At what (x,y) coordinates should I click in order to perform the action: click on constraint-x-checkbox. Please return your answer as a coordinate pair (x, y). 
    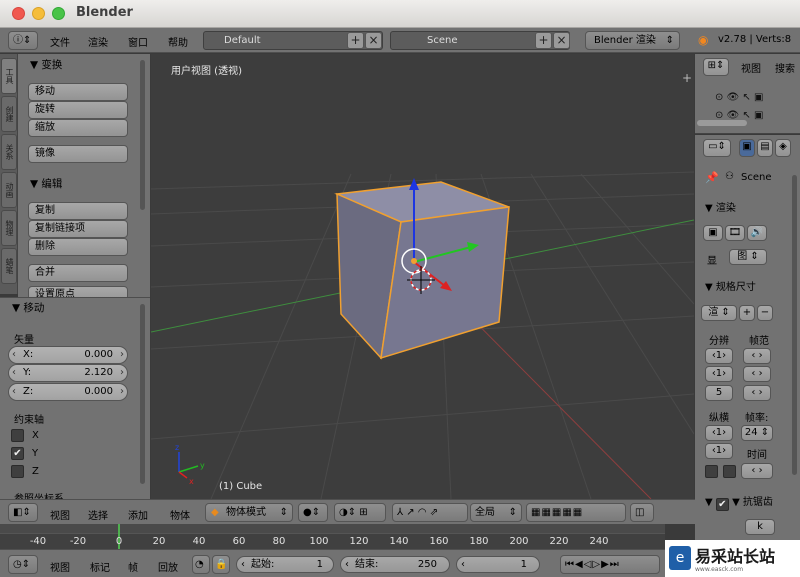
    Looking at the image, I should click on (17, 435).